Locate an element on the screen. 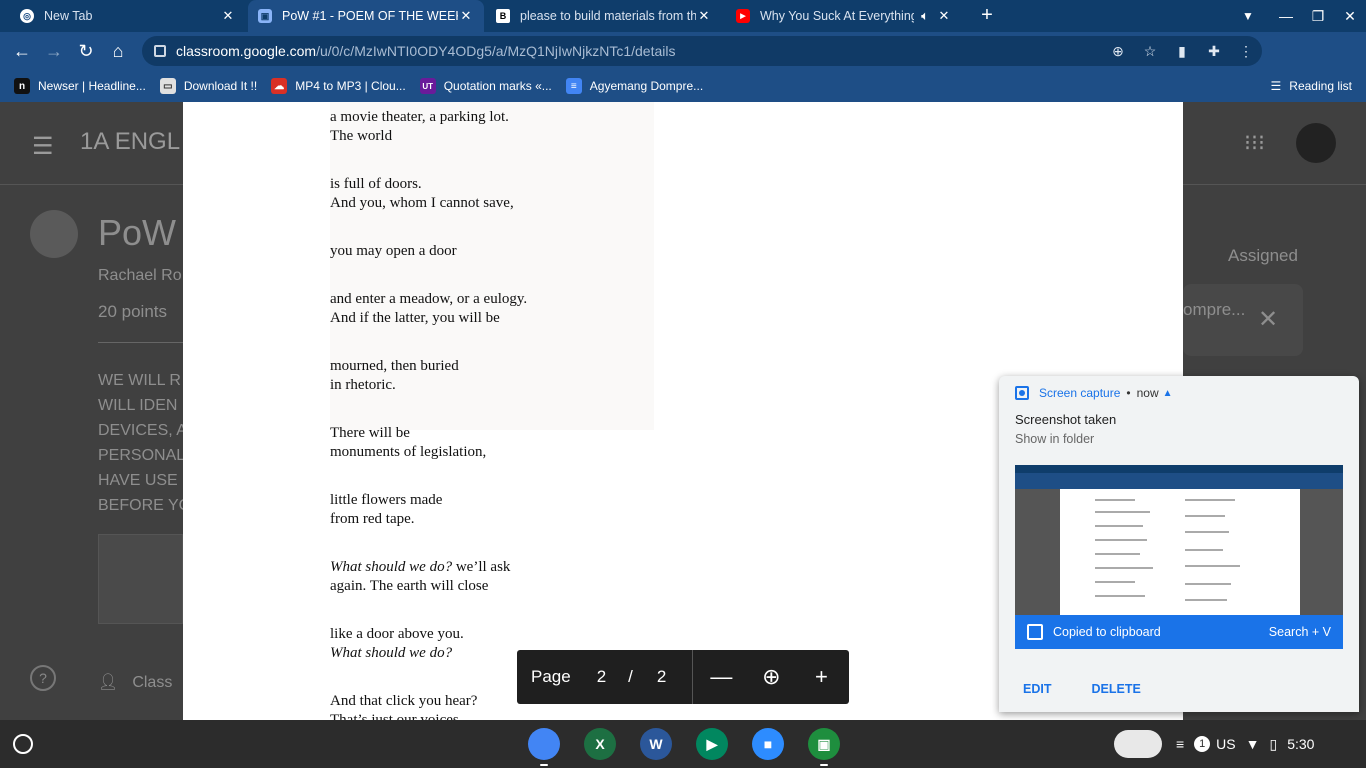 This screenshot has width=1366, height=768. bookmark-star-icon: ☆ is located at coordinates (1150, 51).